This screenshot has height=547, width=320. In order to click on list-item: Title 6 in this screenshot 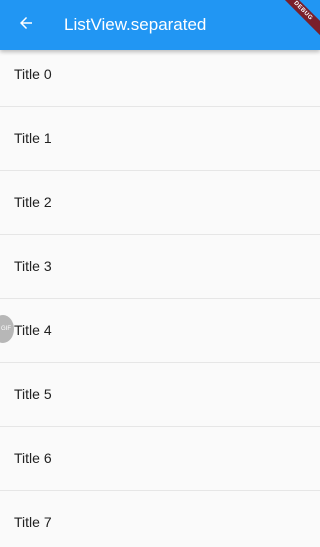, I will do `click(160, 458)`.